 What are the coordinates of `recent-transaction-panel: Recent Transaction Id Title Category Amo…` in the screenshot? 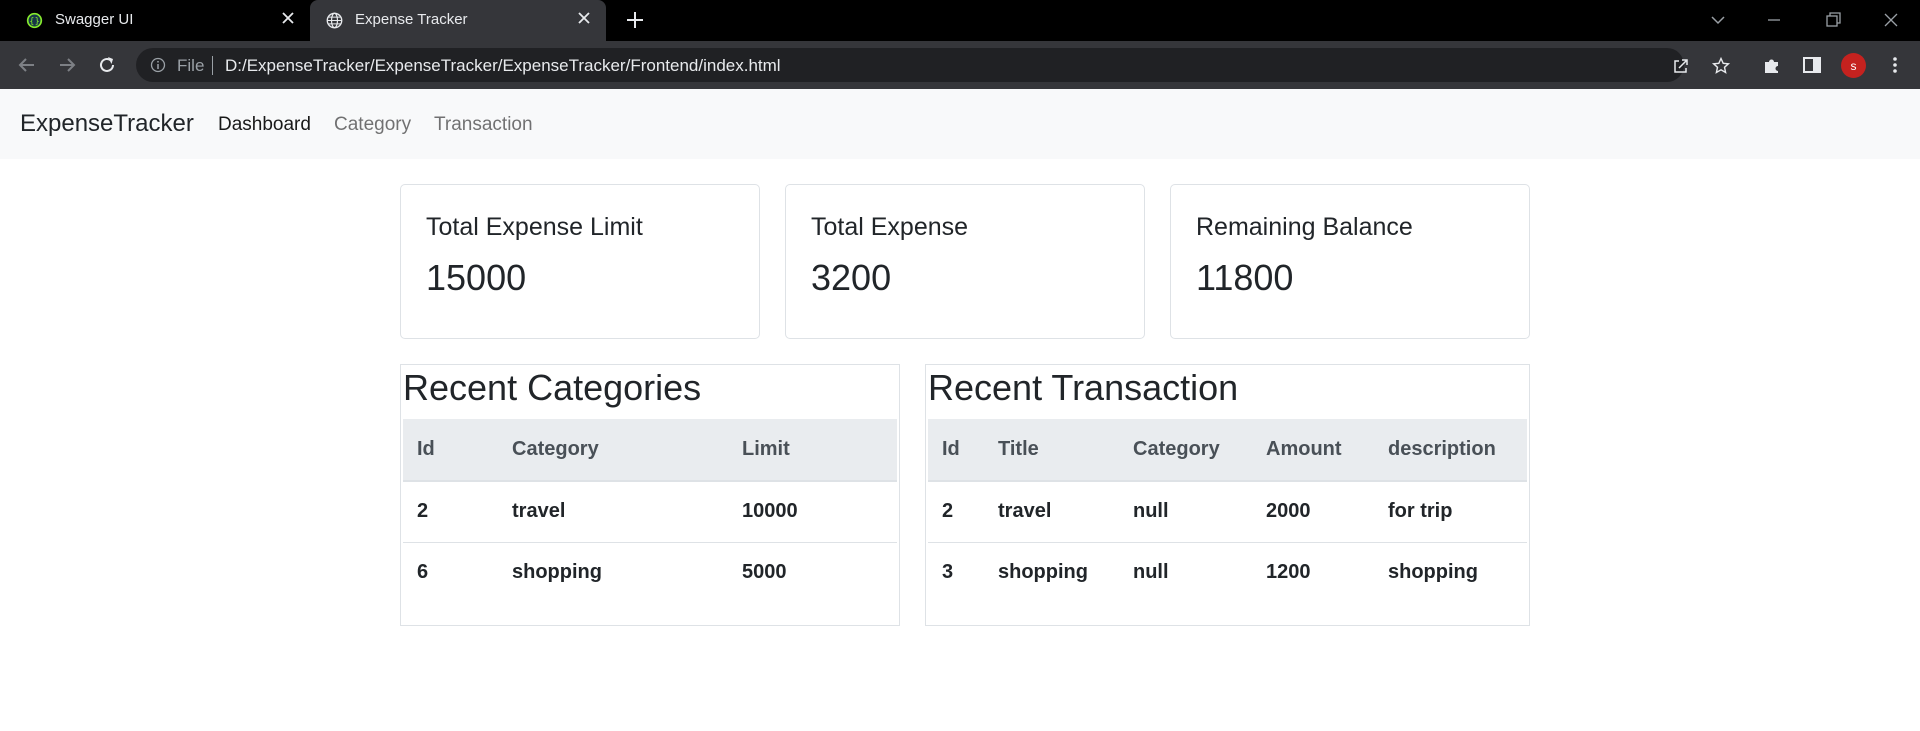 It's located at (1227, 495).